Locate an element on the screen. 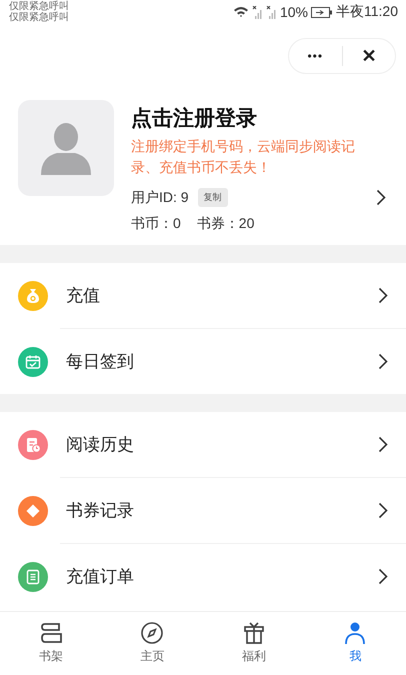 This screenshot has width=406, height=675. register-notice: 注册绑定手机号码，云端同步阅读记录、充值书币不丢失！ is located at coordinates (243, 157).